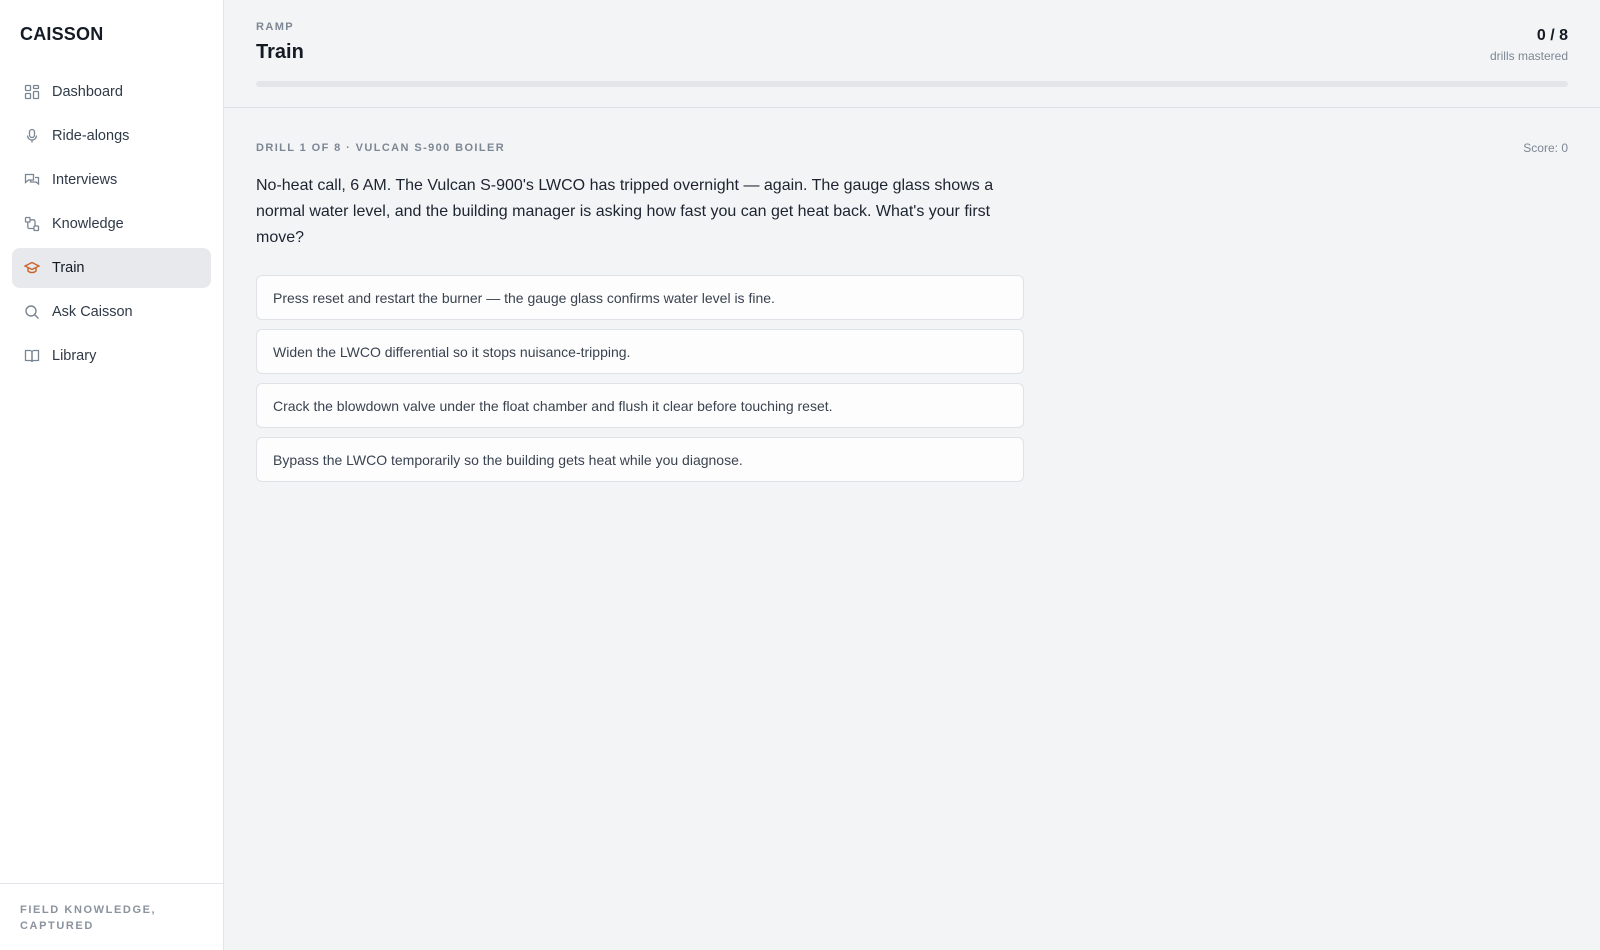 Image resolution: width=1600 pixels, height=950 pixels. I want to click on sidebar-item-label: Library, so click(74, 356).